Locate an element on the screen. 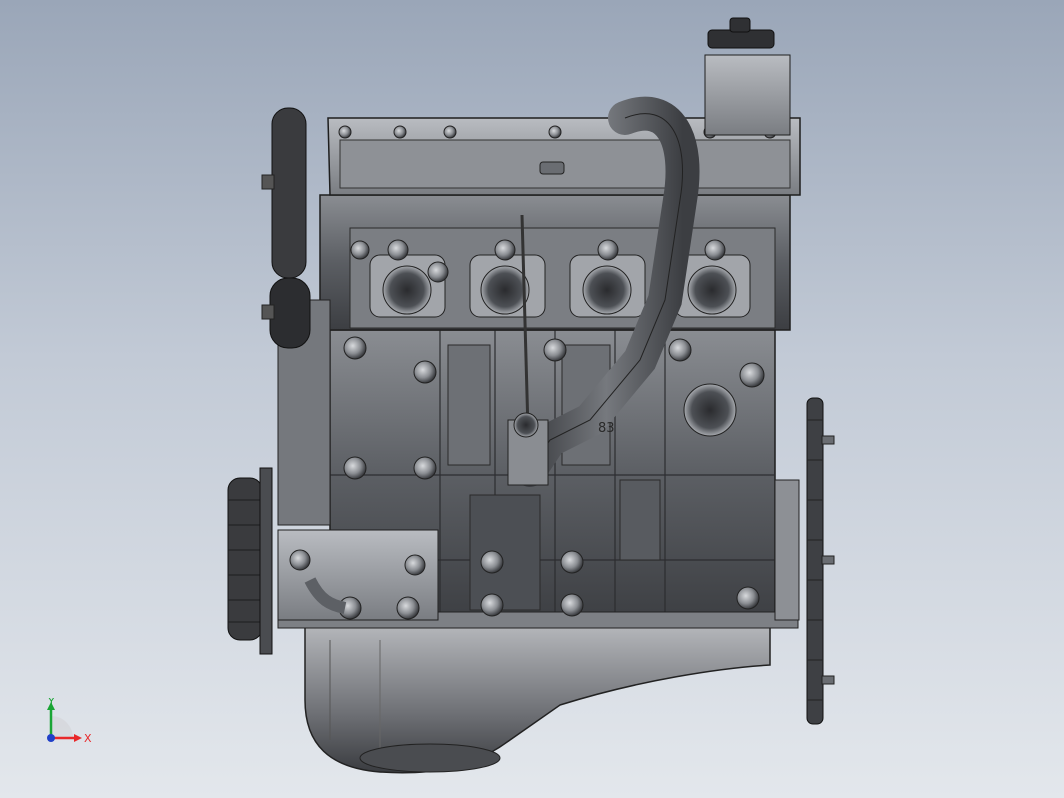 Image resolution: width=1064 pixels, height=798 pixels. flywheel-ring-gear is located at coordinates (815, 561).